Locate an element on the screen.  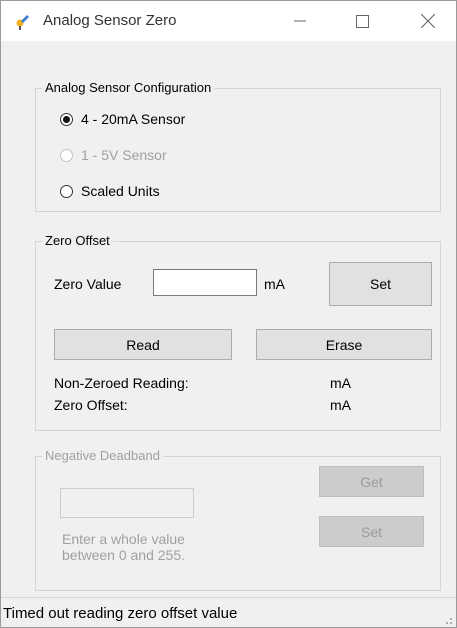
radio-4-20ma-label: 4 - 20mA Sensor is located at coordinates (133, 119).